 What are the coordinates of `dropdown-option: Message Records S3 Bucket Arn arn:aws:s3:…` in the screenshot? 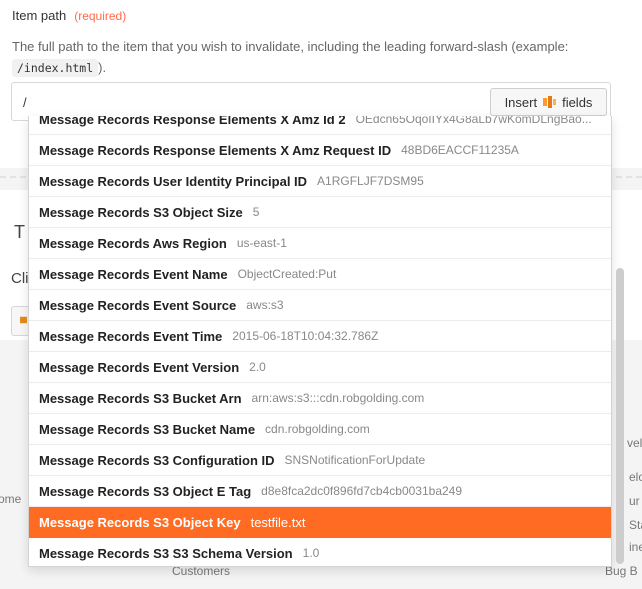 It's located at (320, 398).